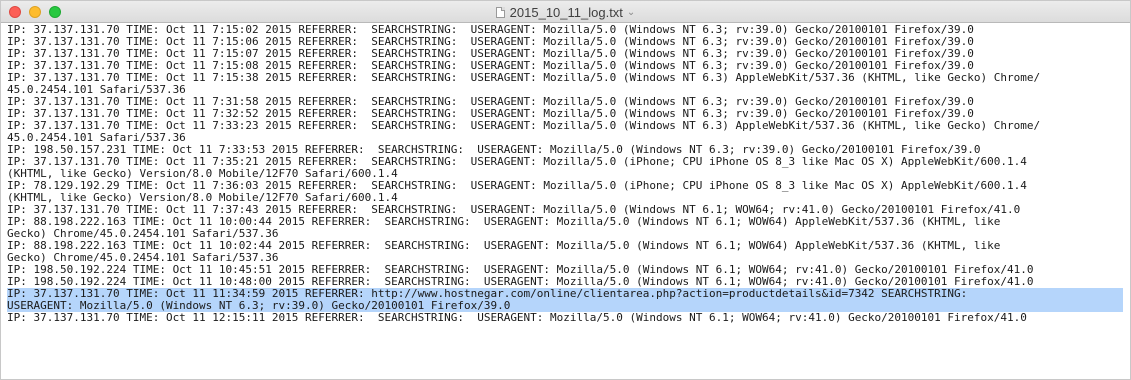  I want to click on title-bar: 2015_10_11_log.txt ⌄, so click(565, 12).